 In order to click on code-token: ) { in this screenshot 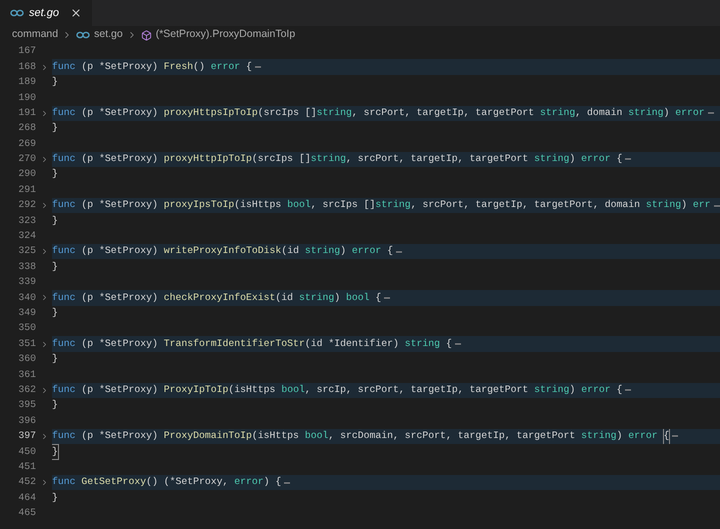, I will do `click(273, 482)`.